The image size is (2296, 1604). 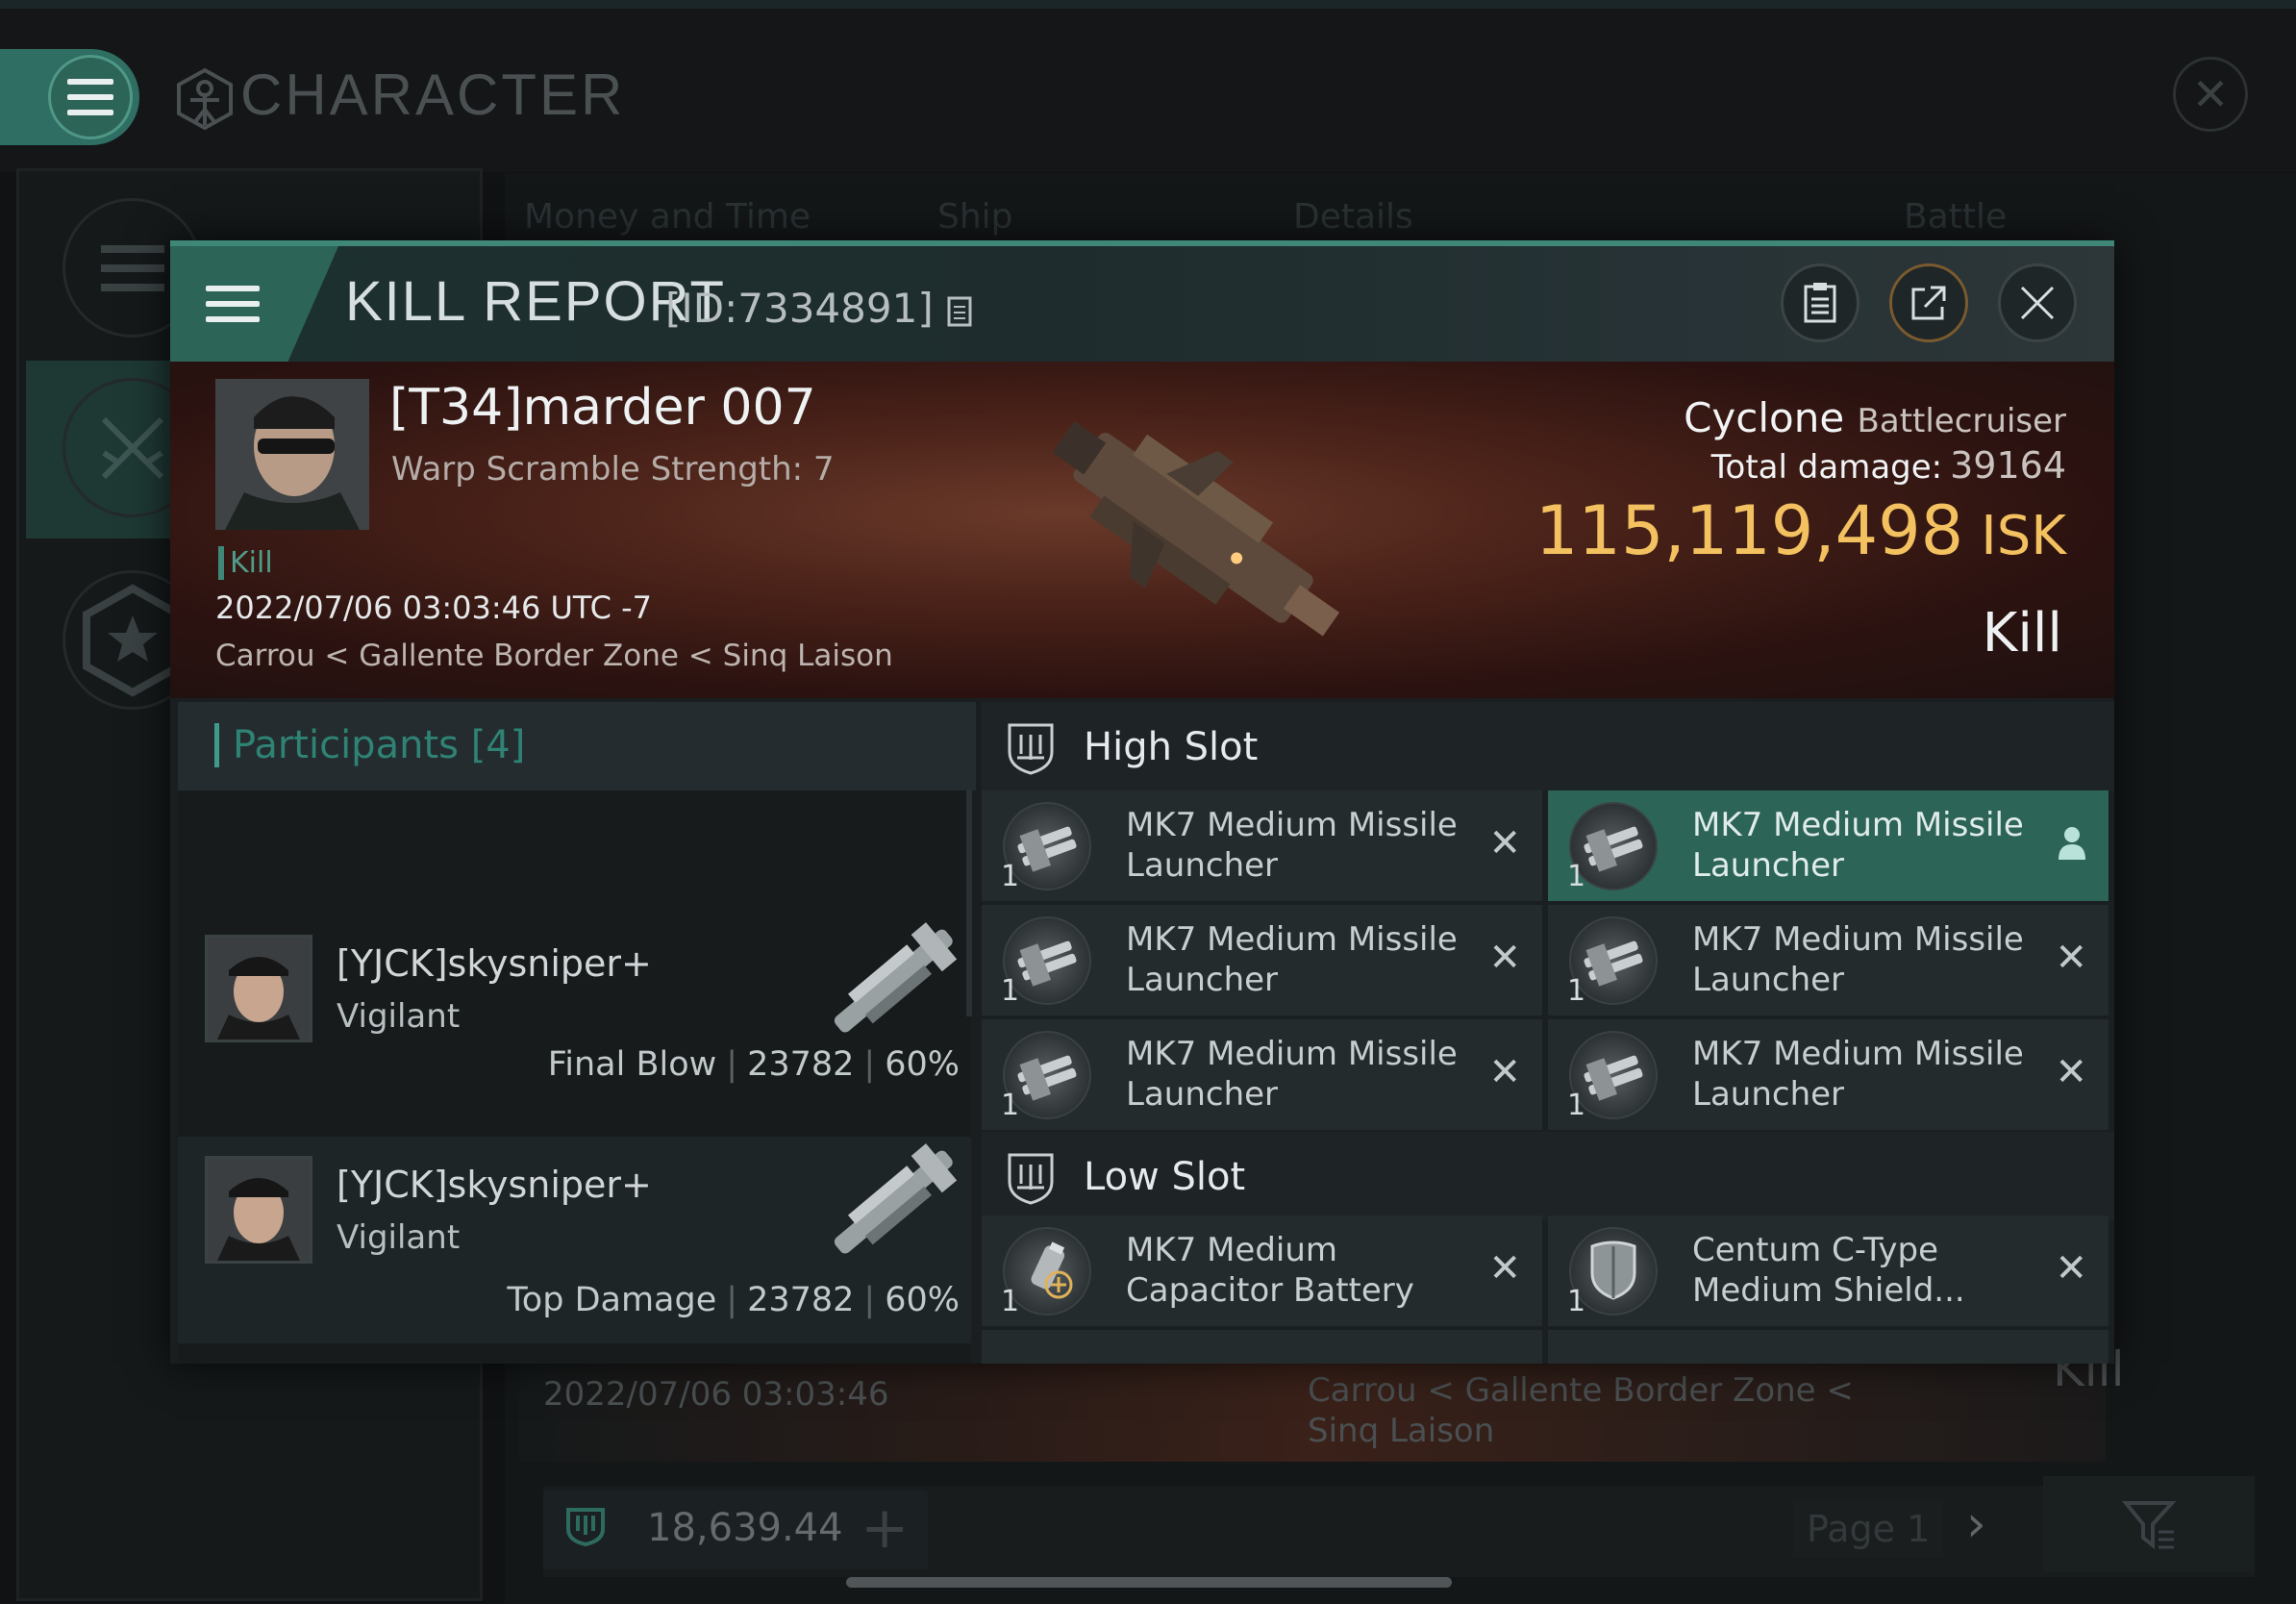 What do you see at coordinates (667, 217) in the screenshot?
I see `tab-money-time: Money and Time` at bounding box center [667, 217].